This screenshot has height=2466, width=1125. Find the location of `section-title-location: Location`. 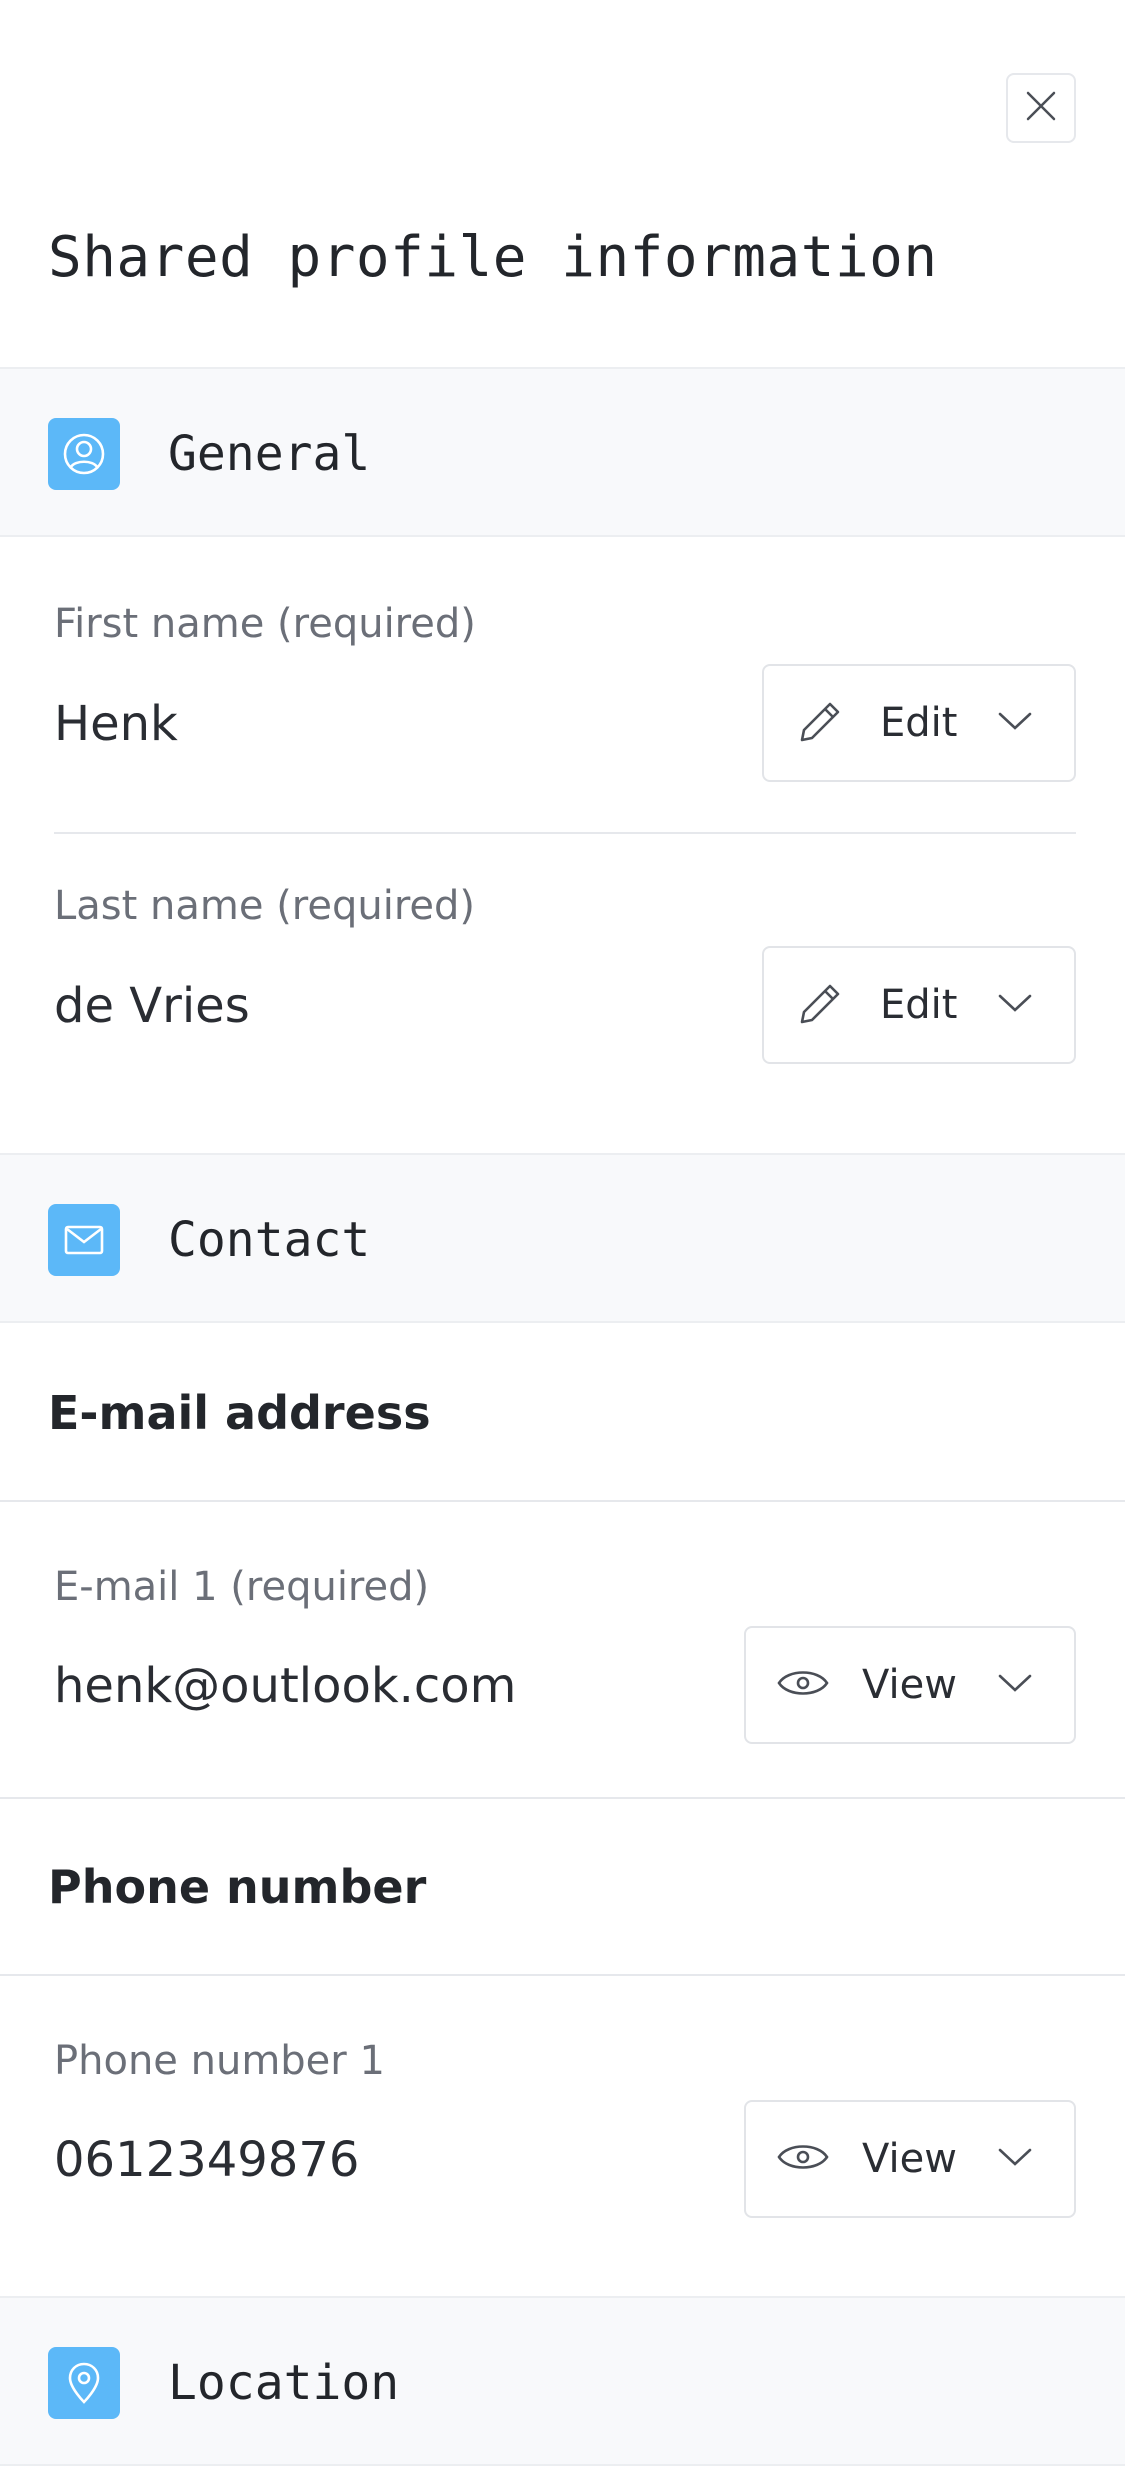

section-title-location: Location is located at coordinates (284, 2383).